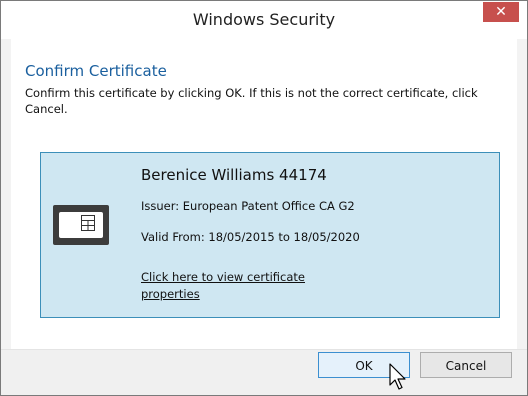 Image resolution: width=528 pixels, height=396 pixels. Describe the element at coordinates (88, 223) in the screenshot. I see `card-chip-icon` at that location.